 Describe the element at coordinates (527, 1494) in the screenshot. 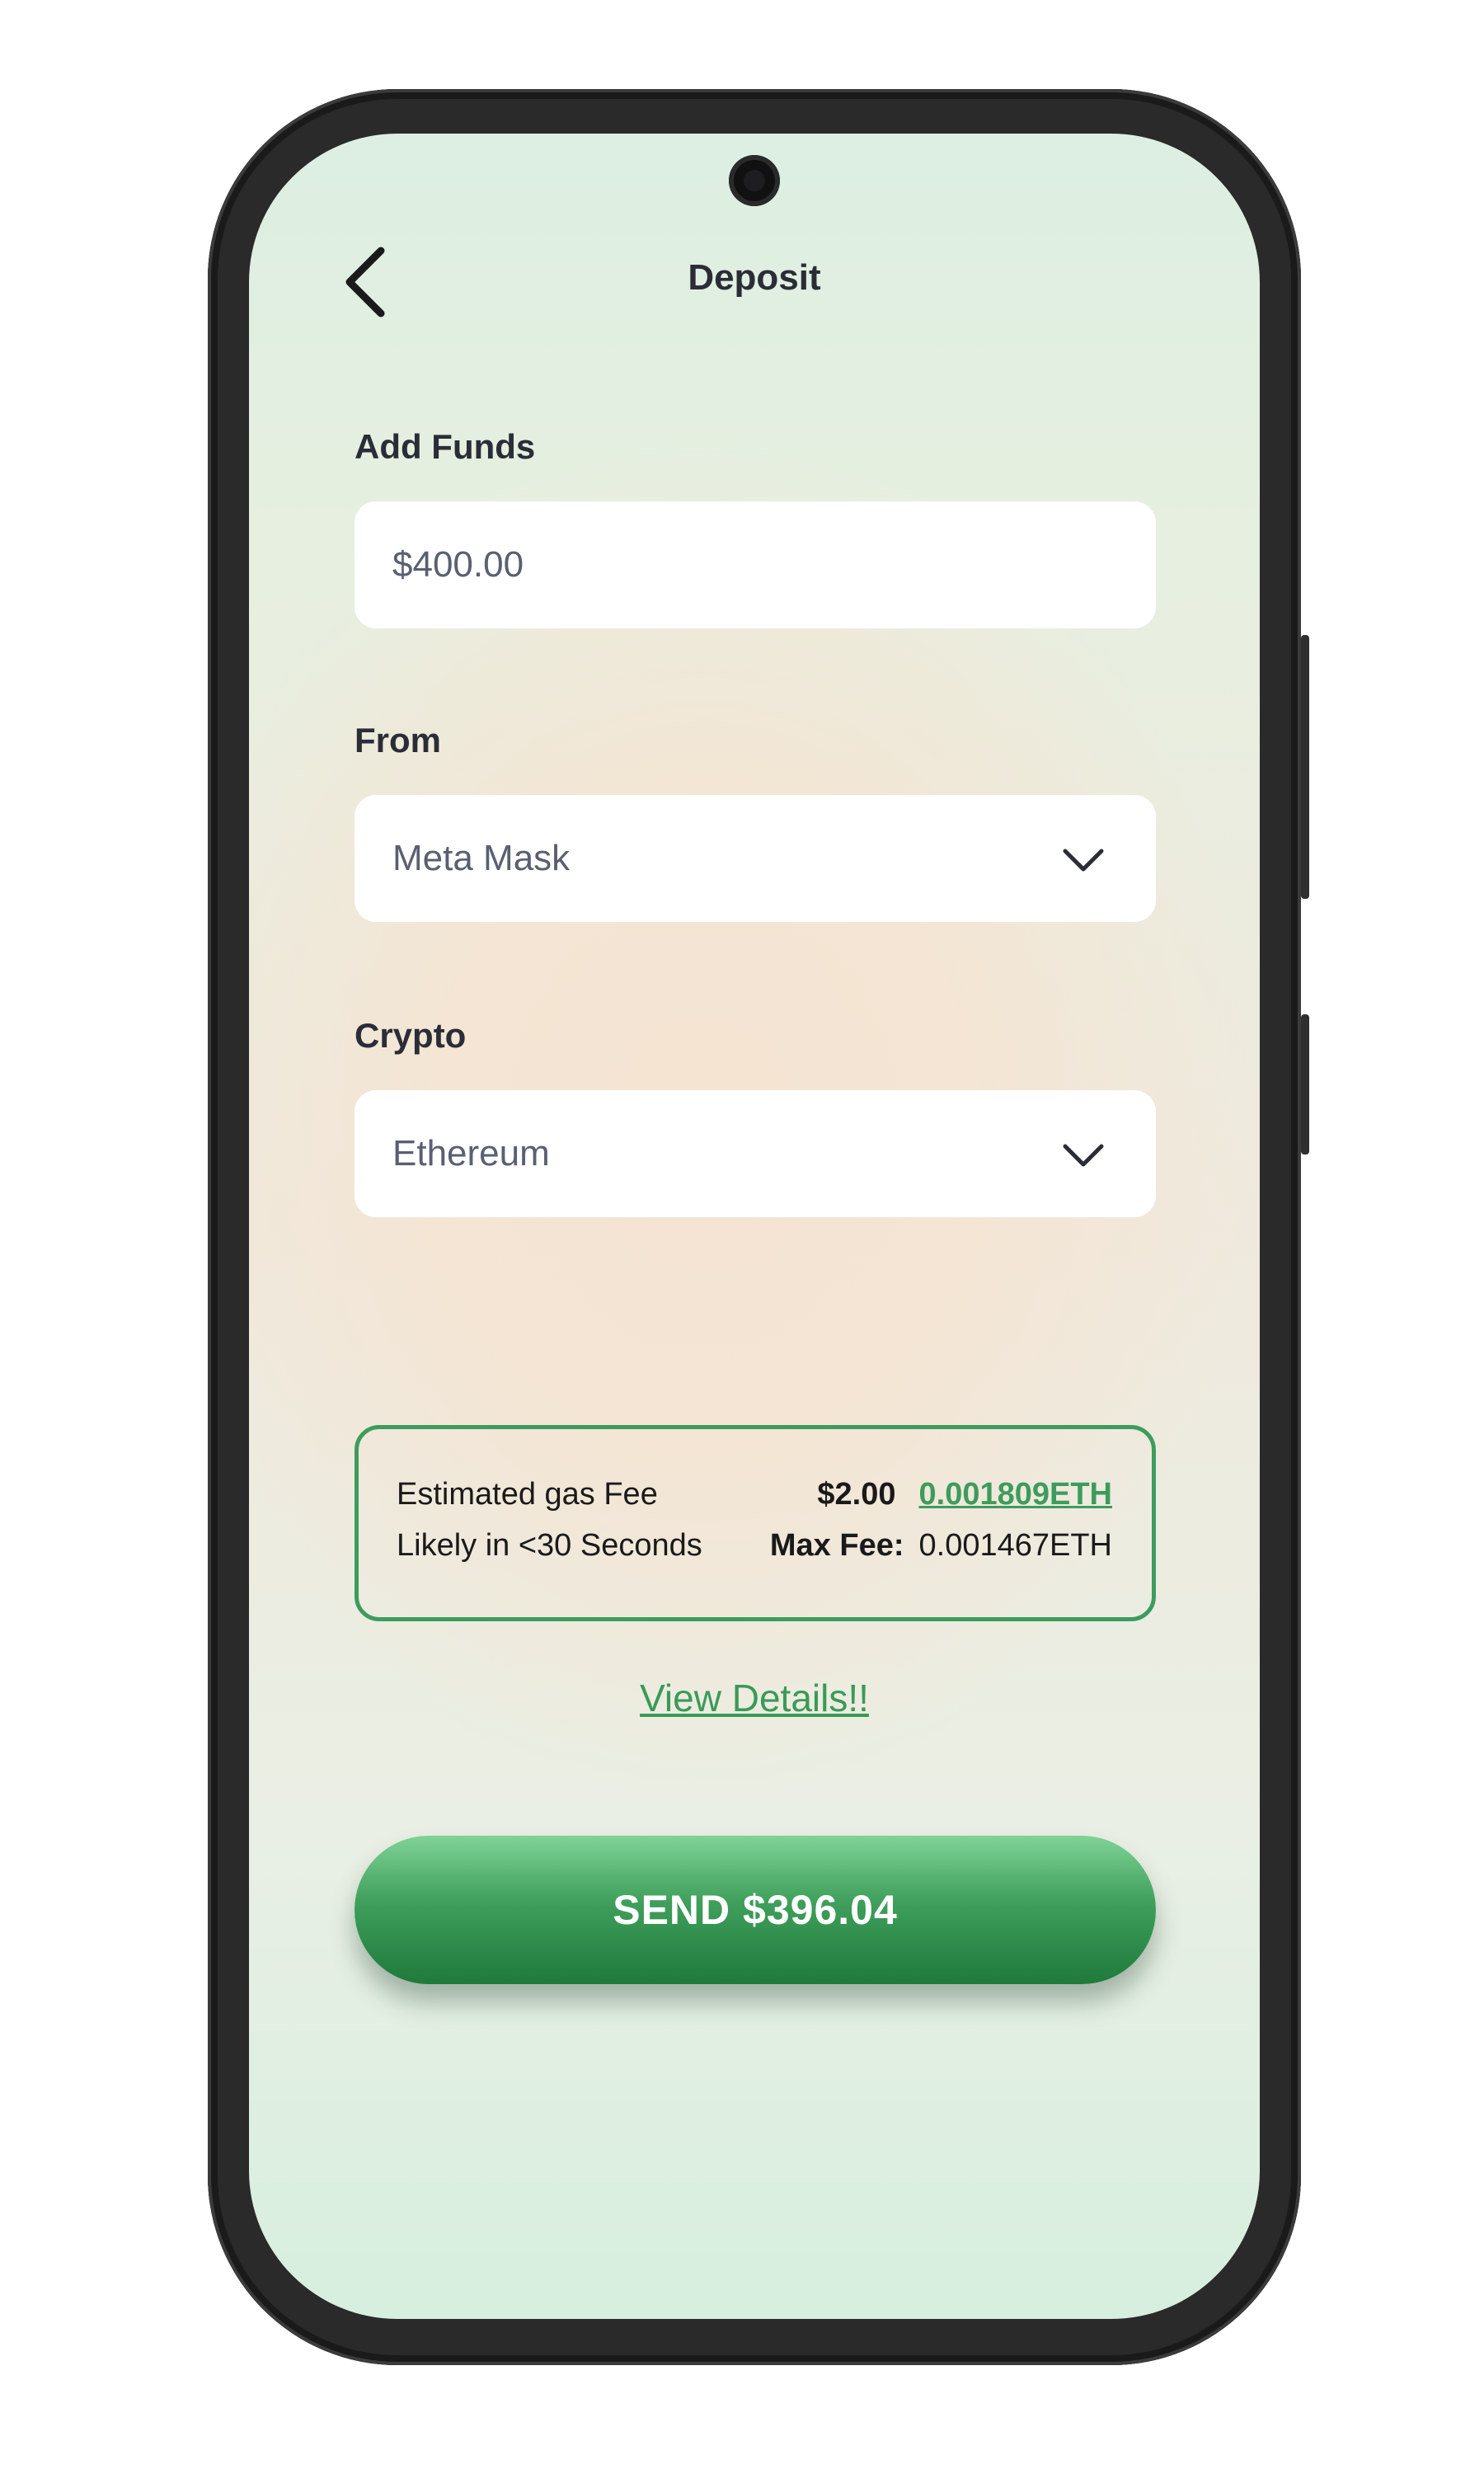

I see `estimated-gas-fee-label: Estimated gas Fee` at that location.